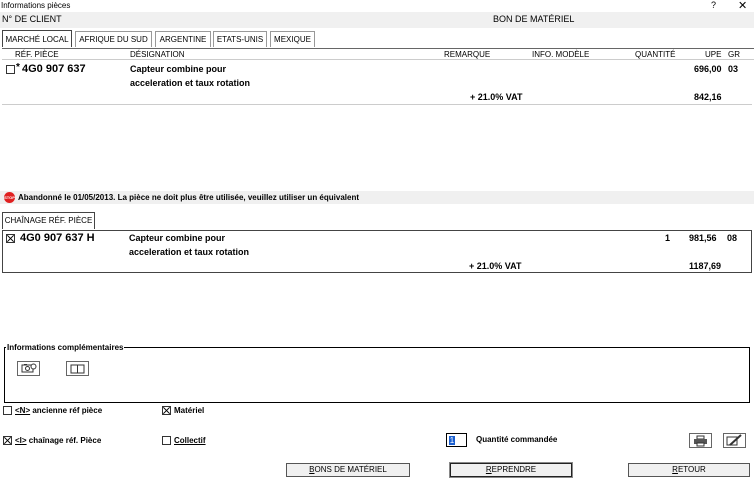 This screenshot has width=754, height=480. I want to click on stop-icon: STOP, so click(9, 197).